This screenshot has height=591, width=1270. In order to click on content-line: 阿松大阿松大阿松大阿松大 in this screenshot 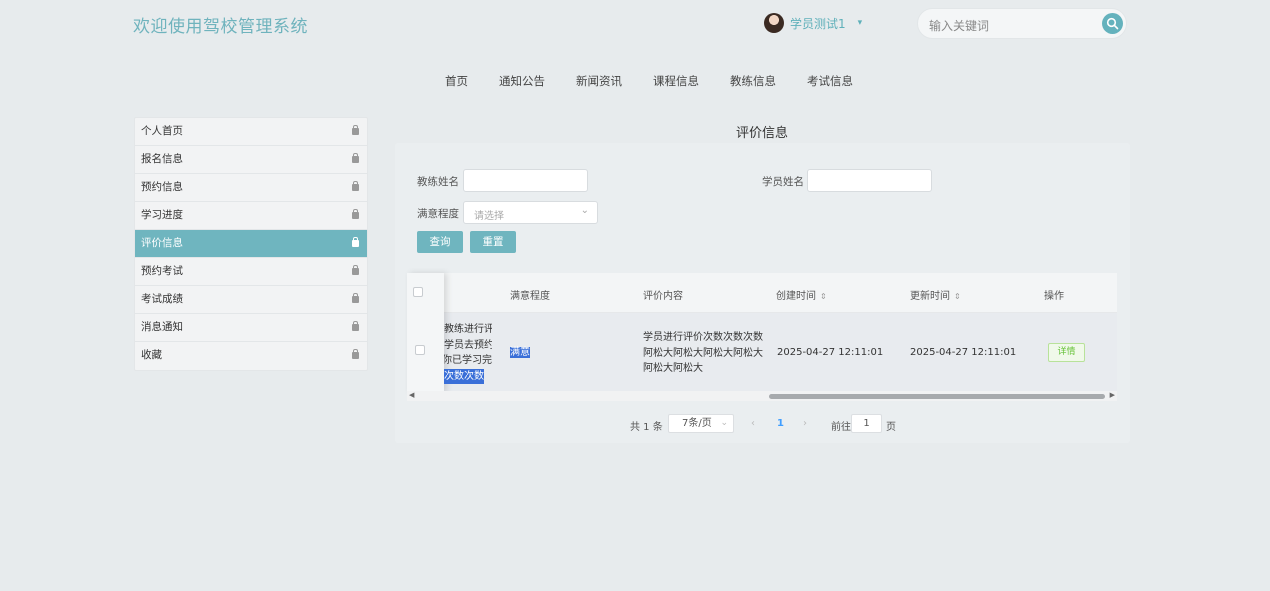, I will do `click(703, 353)`.